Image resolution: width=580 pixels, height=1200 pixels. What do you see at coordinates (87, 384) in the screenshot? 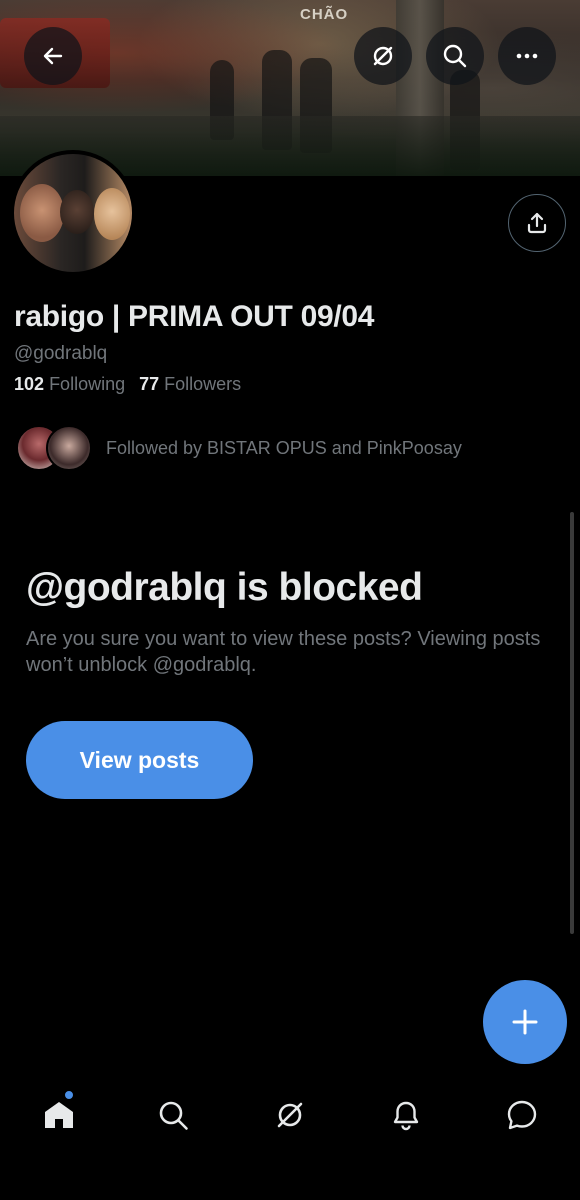
I see `following-label: Following` at bounding box center [87, 384].